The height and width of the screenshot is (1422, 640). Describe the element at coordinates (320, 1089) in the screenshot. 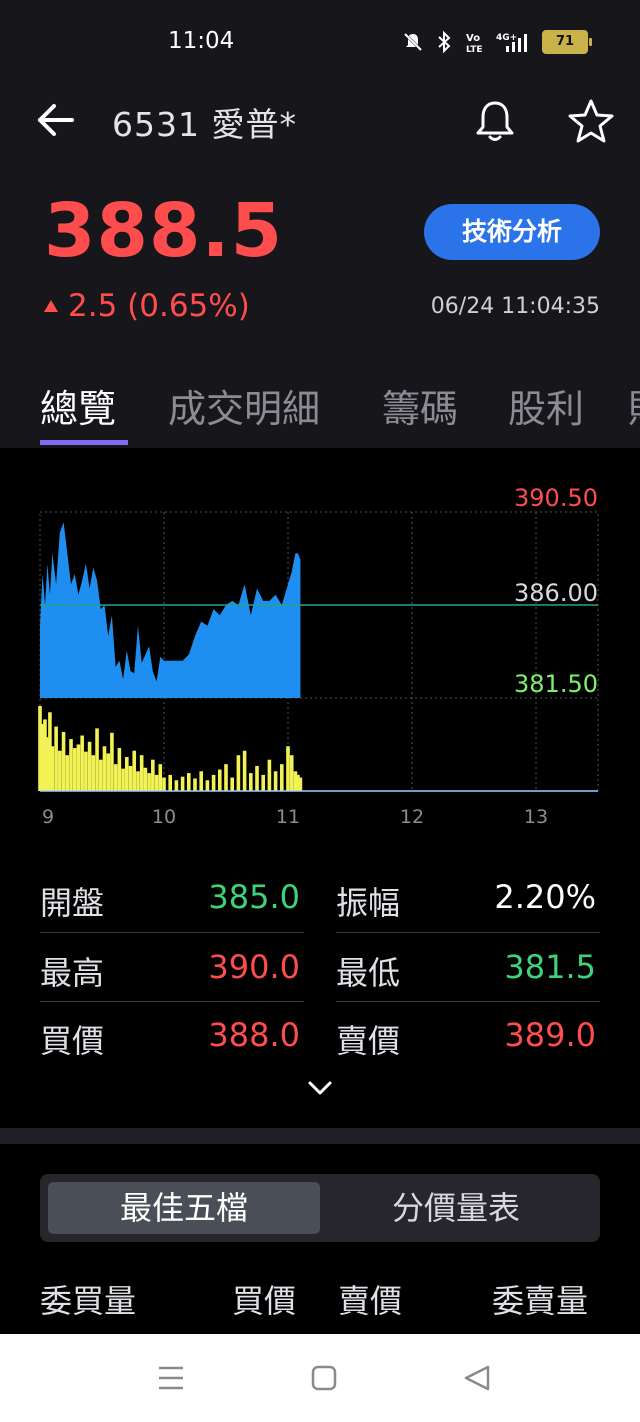

I see `expand-button` at that location.